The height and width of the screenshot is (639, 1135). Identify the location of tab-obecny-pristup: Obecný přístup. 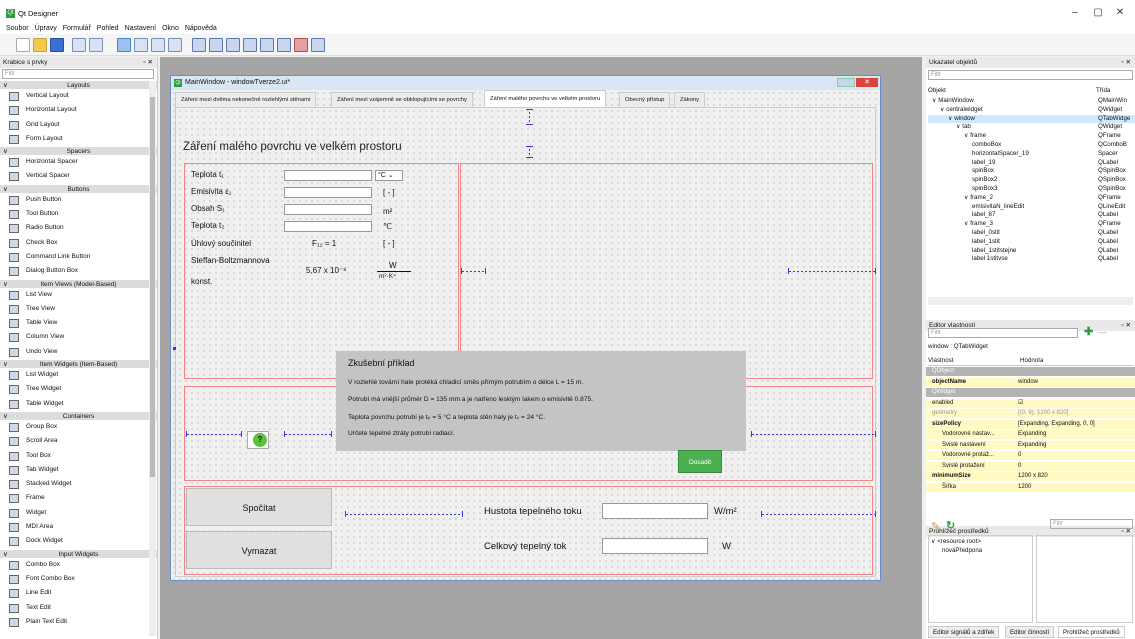
(645, 99).